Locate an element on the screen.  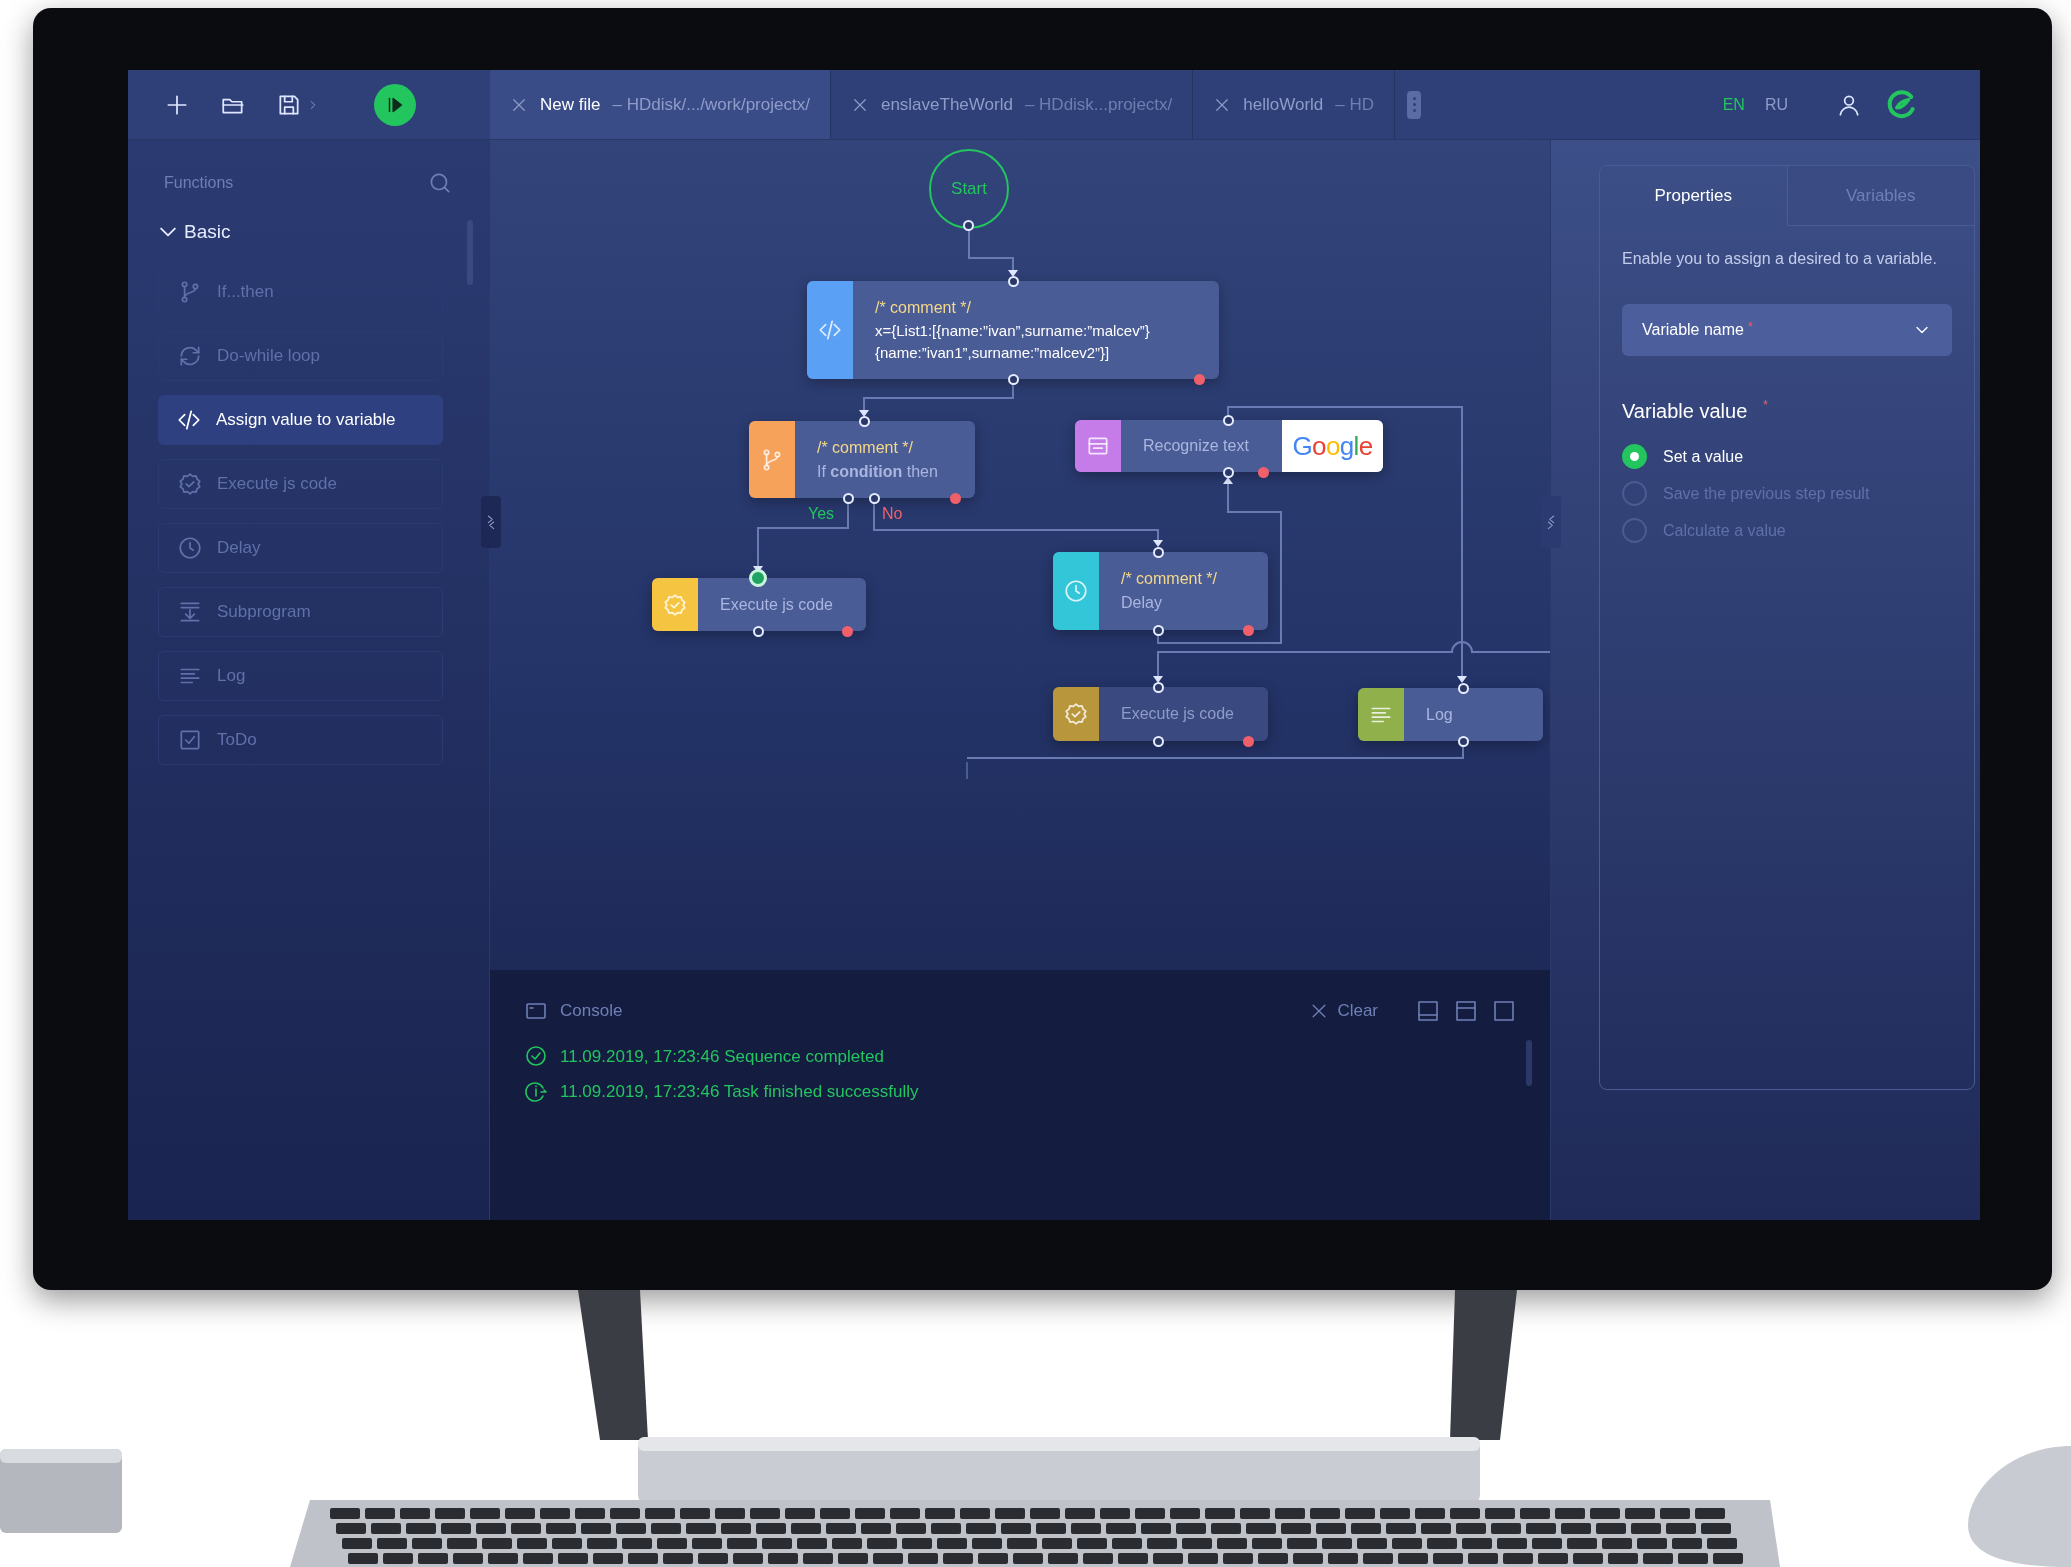
flow-node: /* comment */ x={List1:[{name:”ivan”,surname:”malcev”} {name:”ivan1”,surname:”malcev2”}] is located at coordinates (1013, 330).